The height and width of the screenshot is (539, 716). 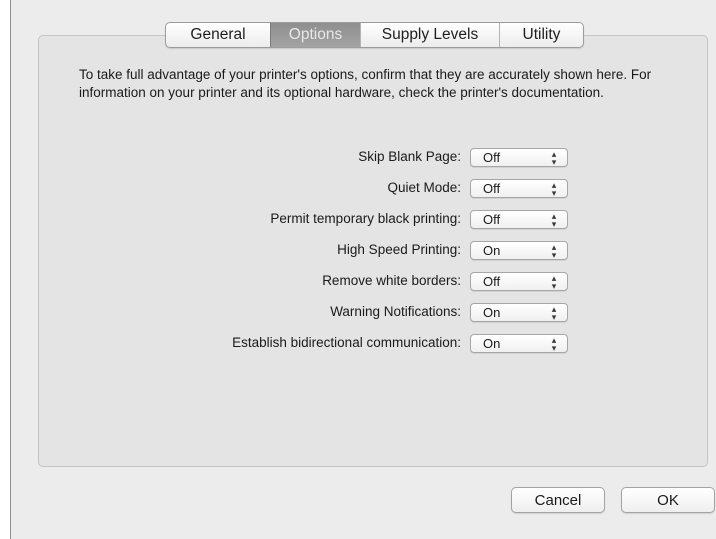 What do you see at coordinates (541, 35) in the screenshot?
I see `tab-utility: Utility` at bounding box center [541, 35].